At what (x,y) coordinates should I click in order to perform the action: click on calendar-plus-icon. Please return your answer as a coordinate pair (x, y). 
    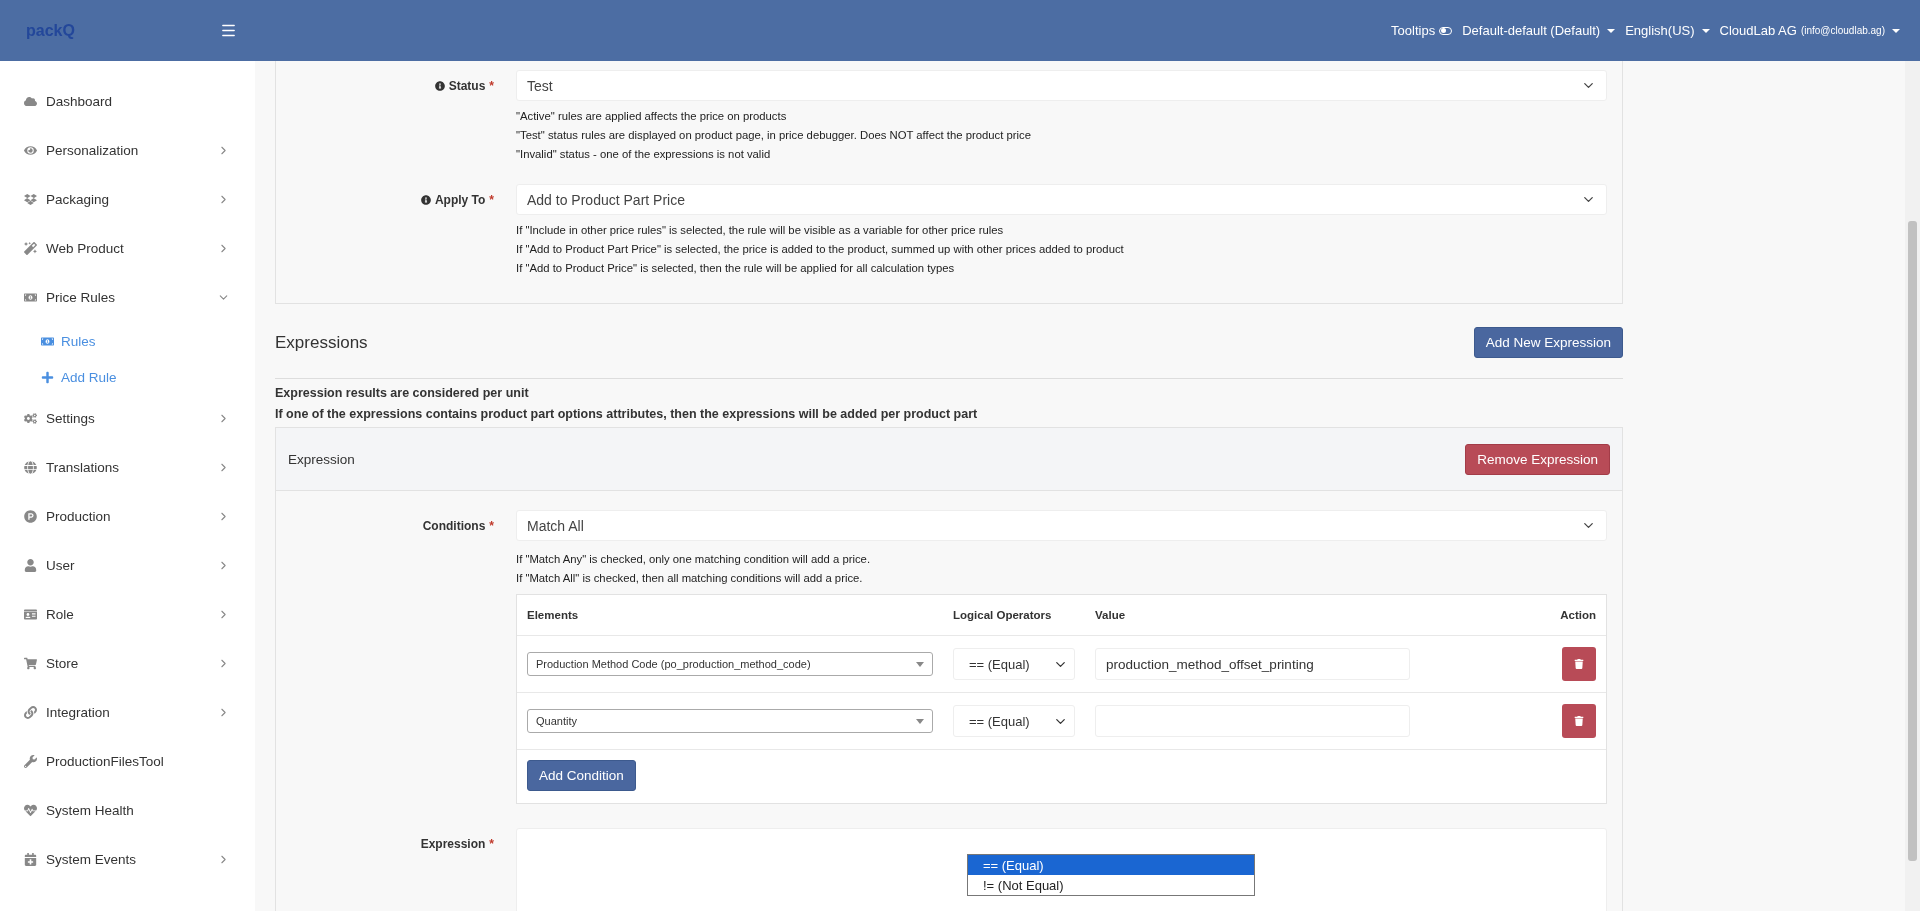
    Looking at the image, I should click on (30, 859).